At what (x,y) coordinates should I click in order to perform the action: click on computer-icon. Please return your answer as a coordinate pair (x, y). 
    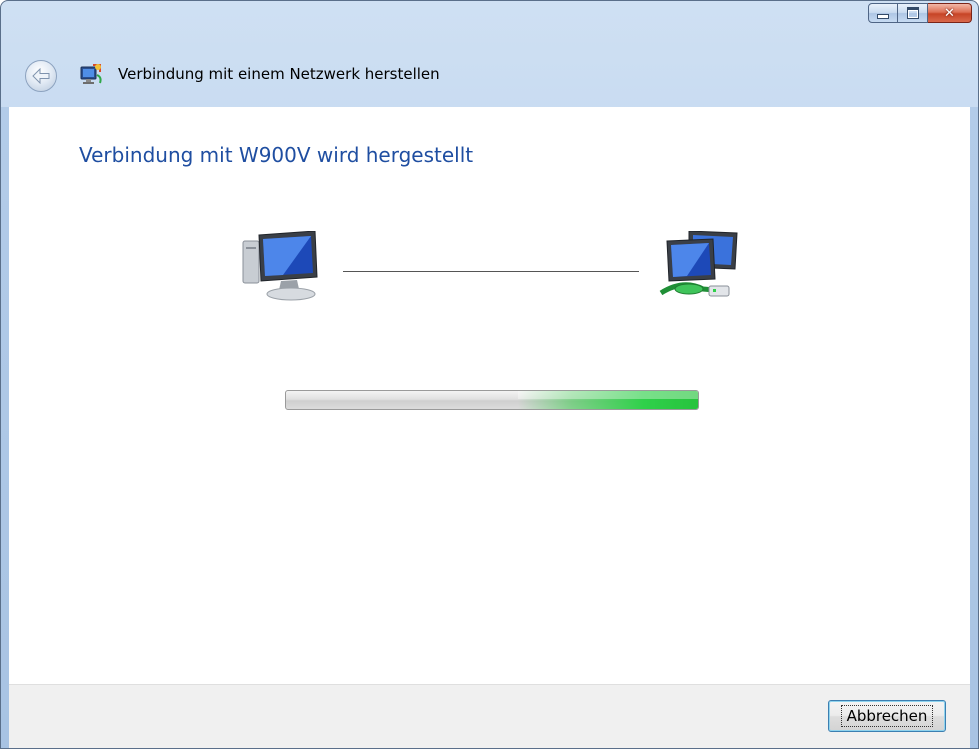
    Looking at the image, I should click on (280, 266).